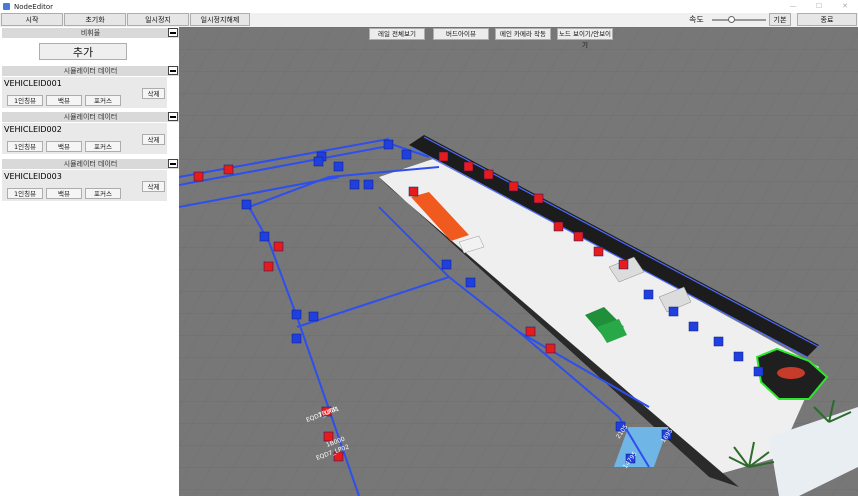 The image size is (858, 496). I want to click on speed-label: 속도, so click(696, 19).